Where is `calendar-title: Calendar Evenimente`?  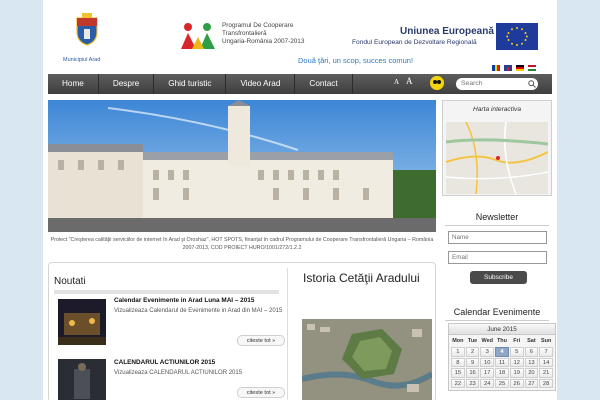
calendar-title: Calendar Evenimente is located at coordinates (497, 312).